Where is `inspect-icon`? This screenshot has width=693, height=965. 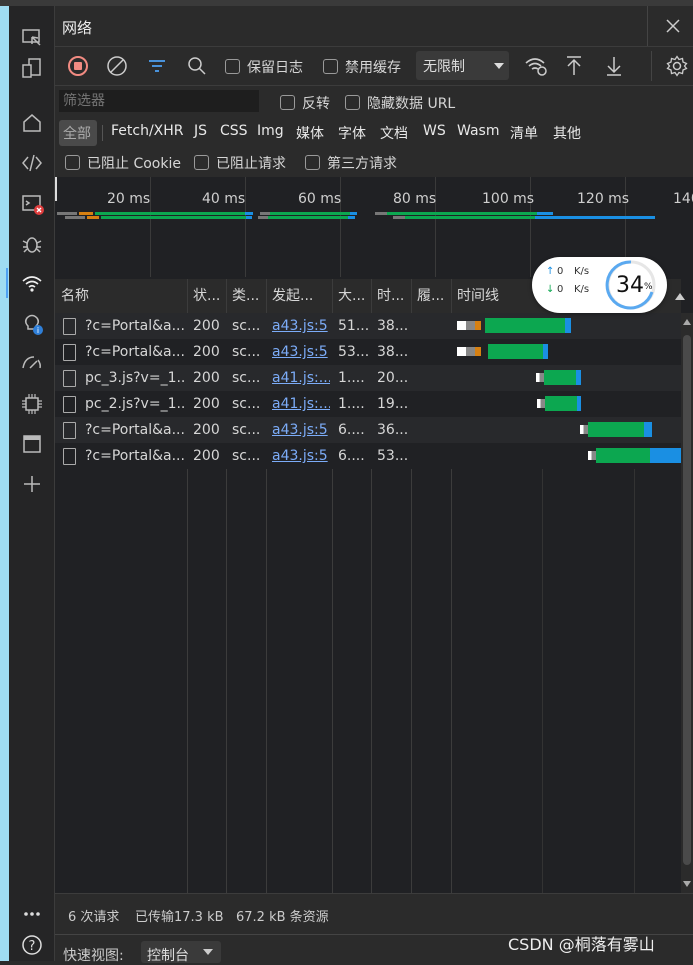 inspect-icon is located at coordinates (32, 38).